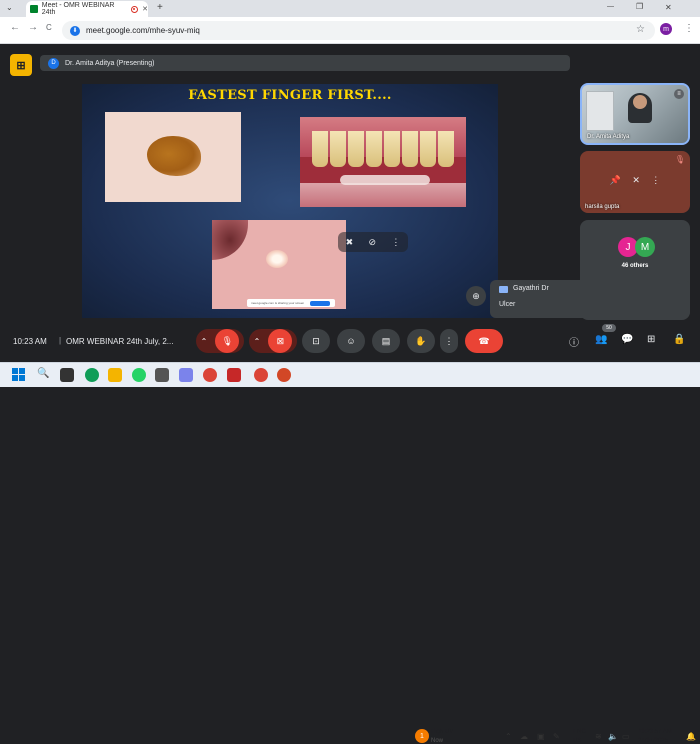 The image size is (700, 744). What do you see at coordinates (372, 242) in the screenshot?
I see `mute-presentation-icon: ⊘` at bounding box center [372, 242].